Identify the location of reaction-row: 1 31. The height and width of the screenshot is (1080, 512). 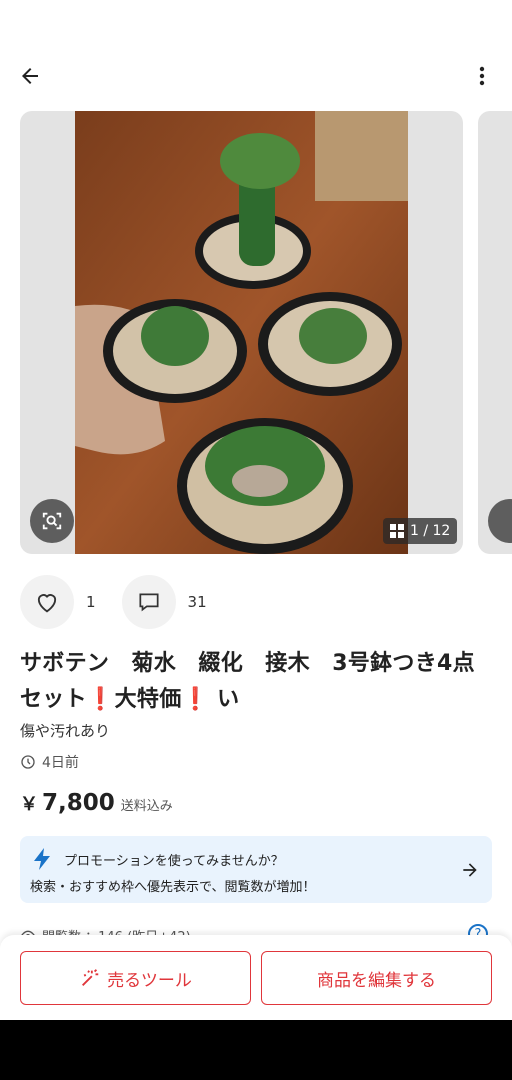
(126, 602).